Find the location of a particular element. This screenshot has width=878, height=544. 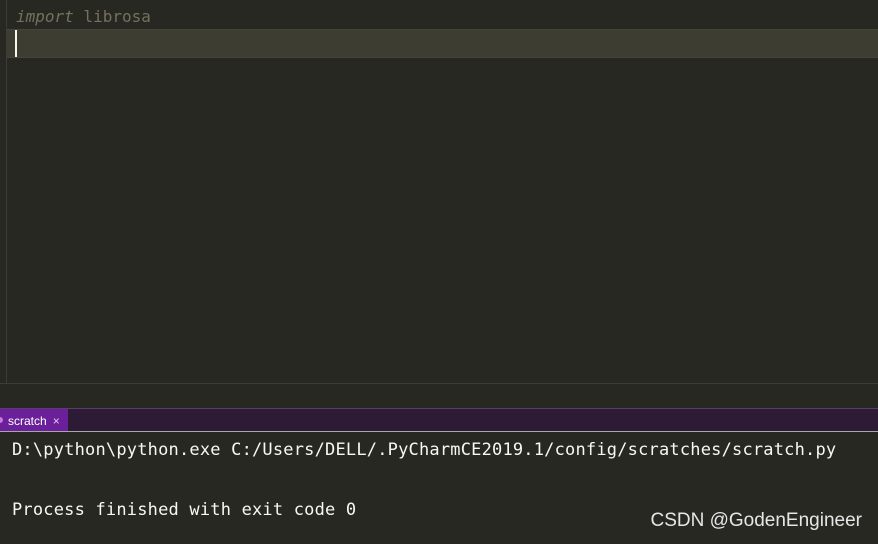

run-tab-scratch: scratch × is located at coordinates (34, 420).